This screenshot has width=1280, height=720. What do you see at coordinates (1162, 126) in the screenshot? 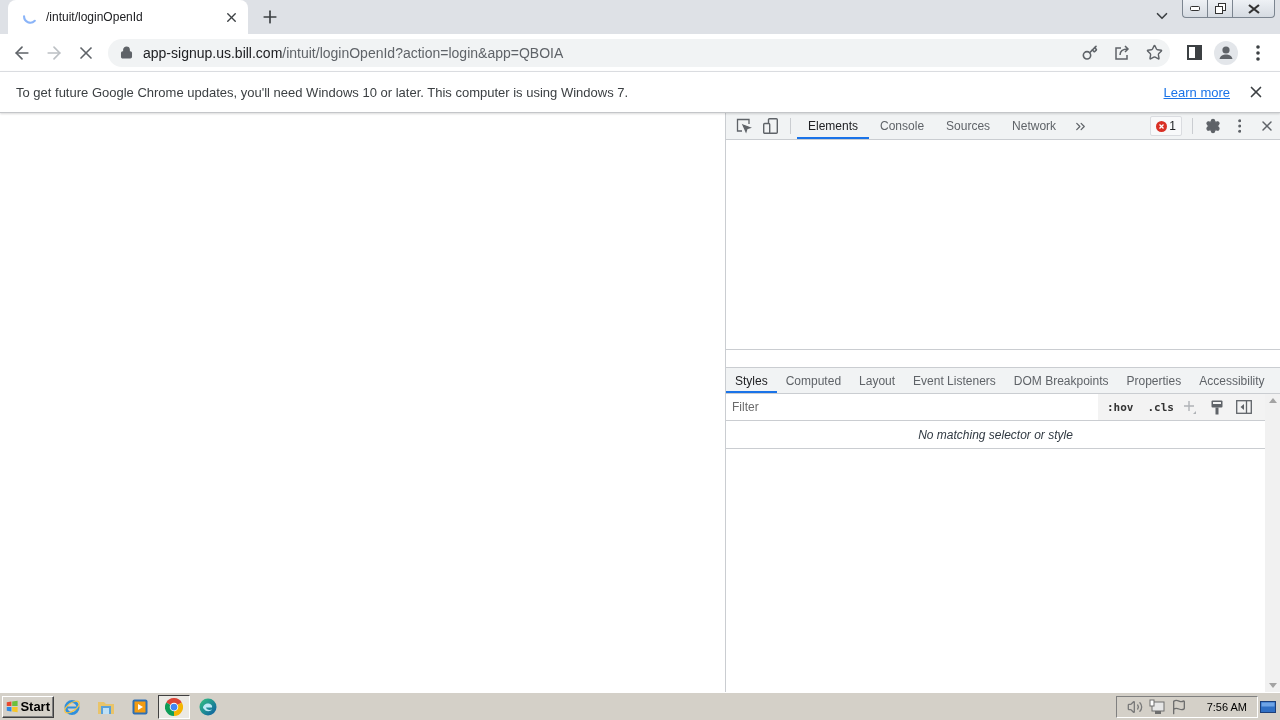
I see `error-icon` at bounding box center [1162, 126].